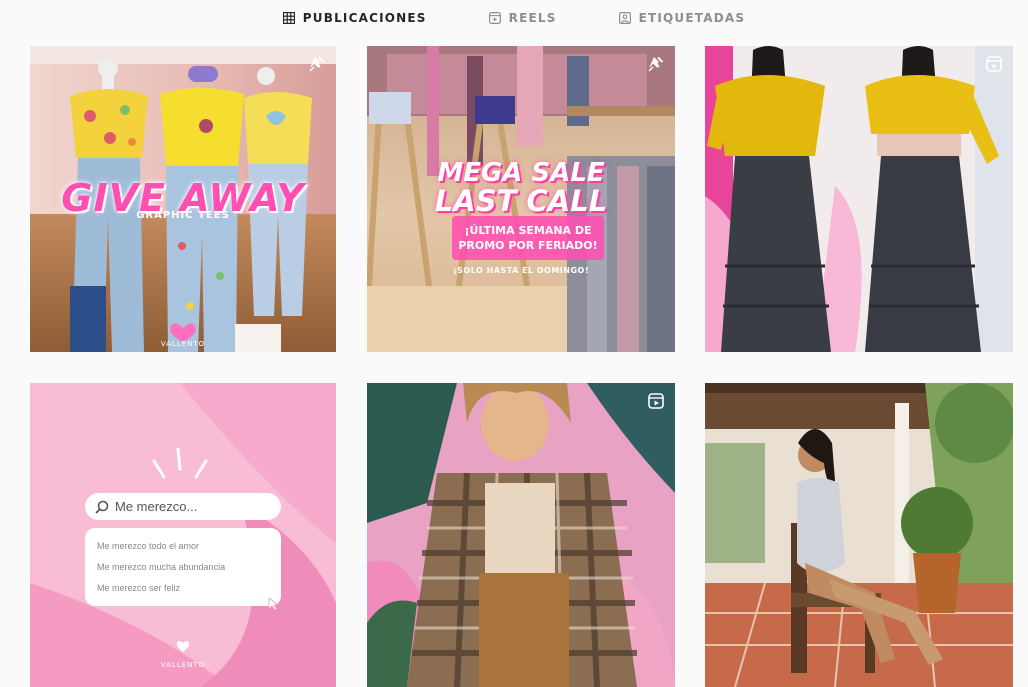 This screenshot has height=687, width=1028. Describe the element at coordinates (161, 567) in the screenshot. I see `suggestion-item: Me merezco mucha abundancia` at that location.